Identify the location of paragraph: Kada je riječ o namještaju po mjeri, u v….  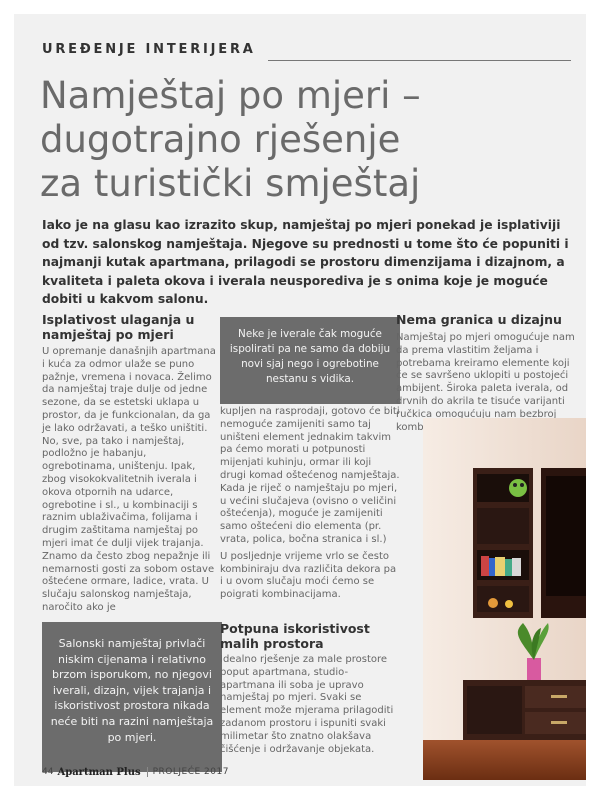
(309, 513).